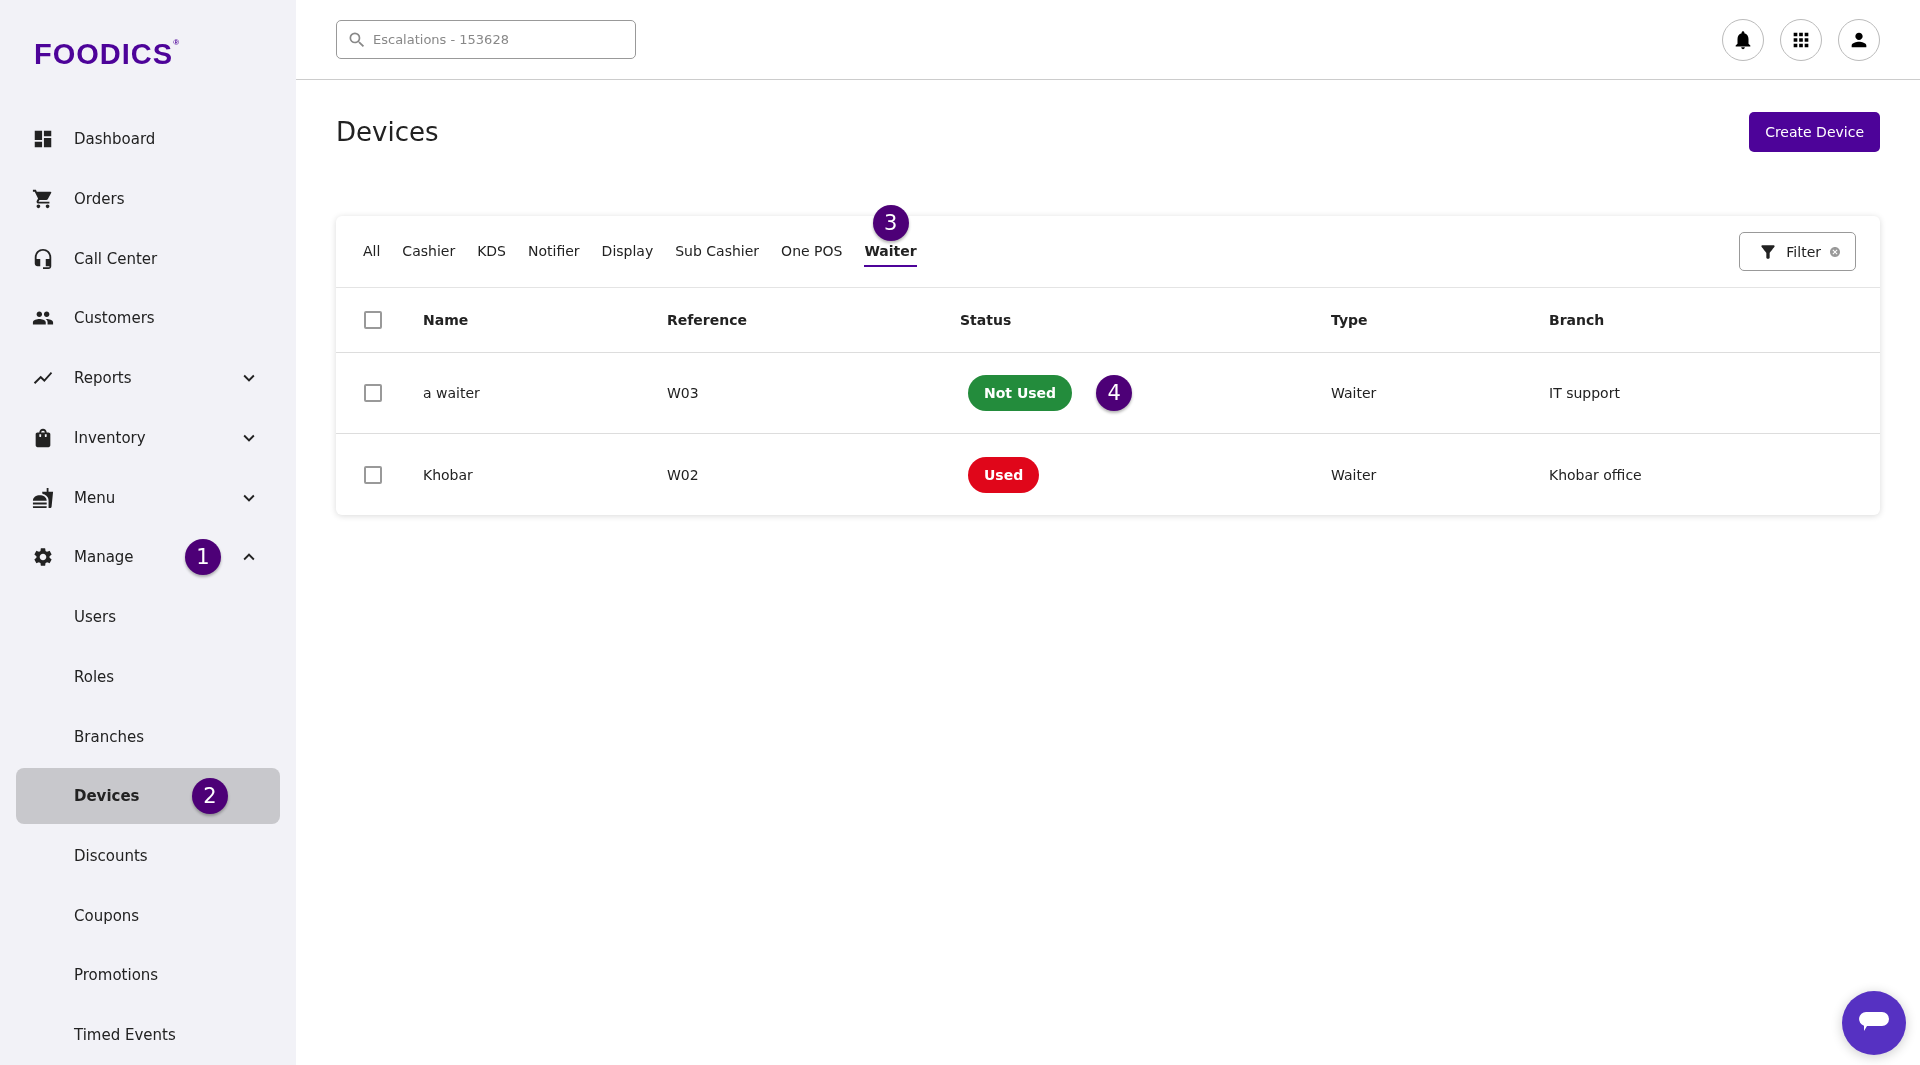 Image resolution: width=1920 pixels, height=1065 pixels. Describe the element at coordinates (1596, 474) in the screenshot. I see `table-cell-text: Khobar office` at that location.